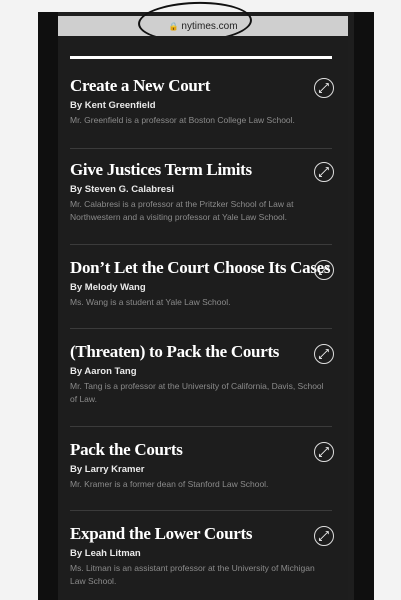  What do you see at coordinates (201, 268) in the screenshot?
I see `article-title: Don’t Let the Court Choose Its Cases` at bounding box center [201, 268].